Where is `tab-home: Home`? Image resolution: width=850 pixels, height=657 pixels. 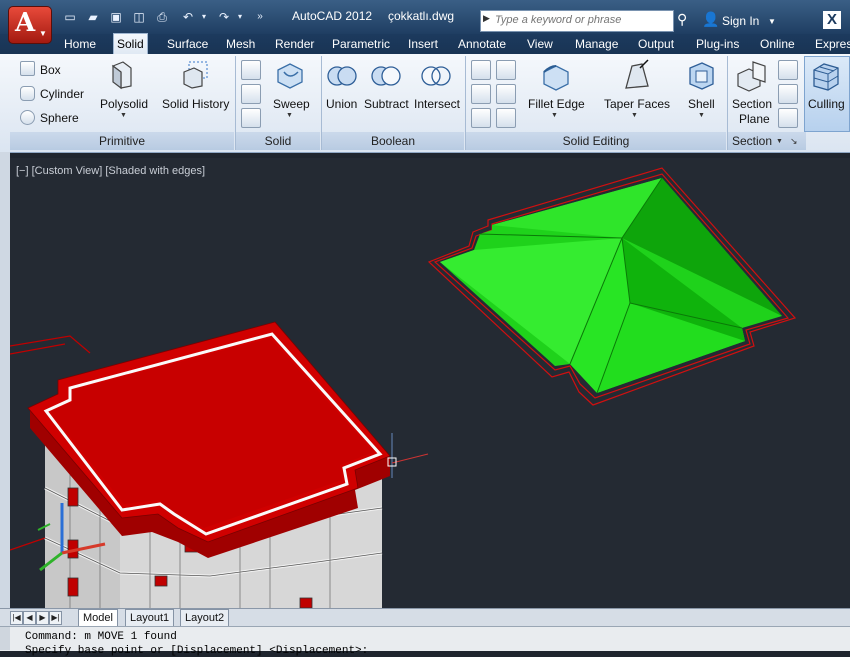
tab-home: Home is located at coordinates (80, 44).